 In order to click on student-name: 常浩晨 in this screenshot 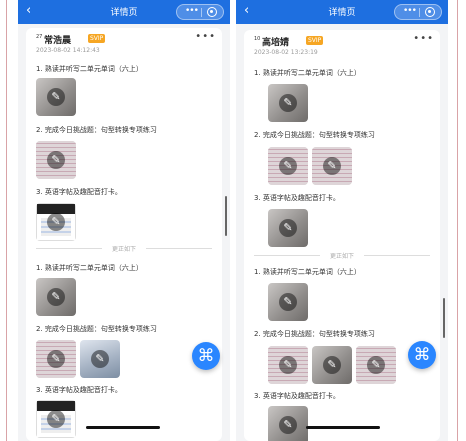, I will do `click(58, 41)`.